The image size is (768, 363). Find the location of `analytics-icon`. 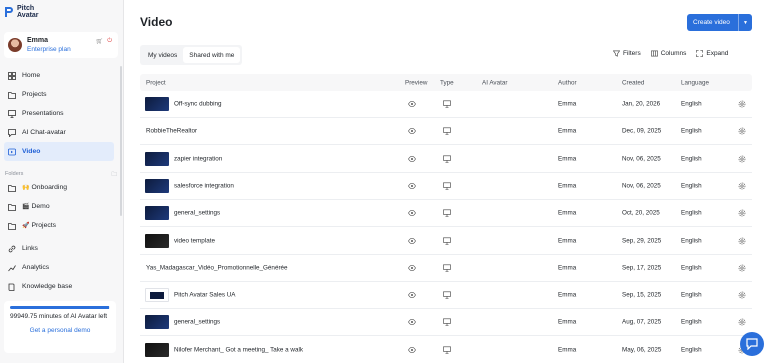

analytics-icon is located at coordinates (12, 267).